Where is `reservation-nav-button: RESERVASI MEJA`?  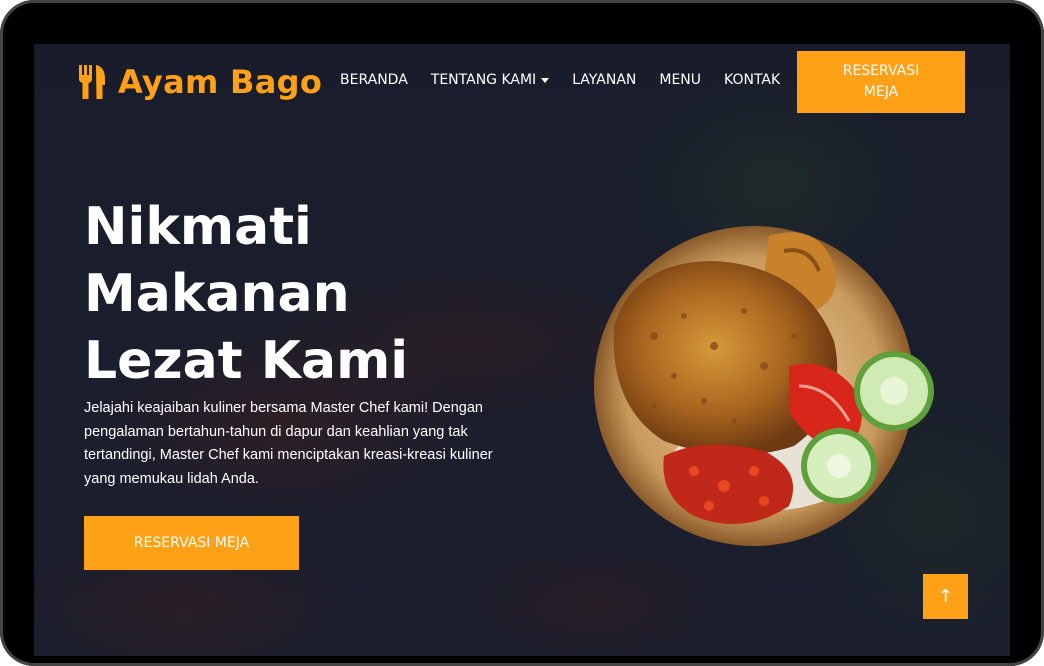
reservation-nav-button: RESERVASI MEJA is located at coordinates (881, 82).